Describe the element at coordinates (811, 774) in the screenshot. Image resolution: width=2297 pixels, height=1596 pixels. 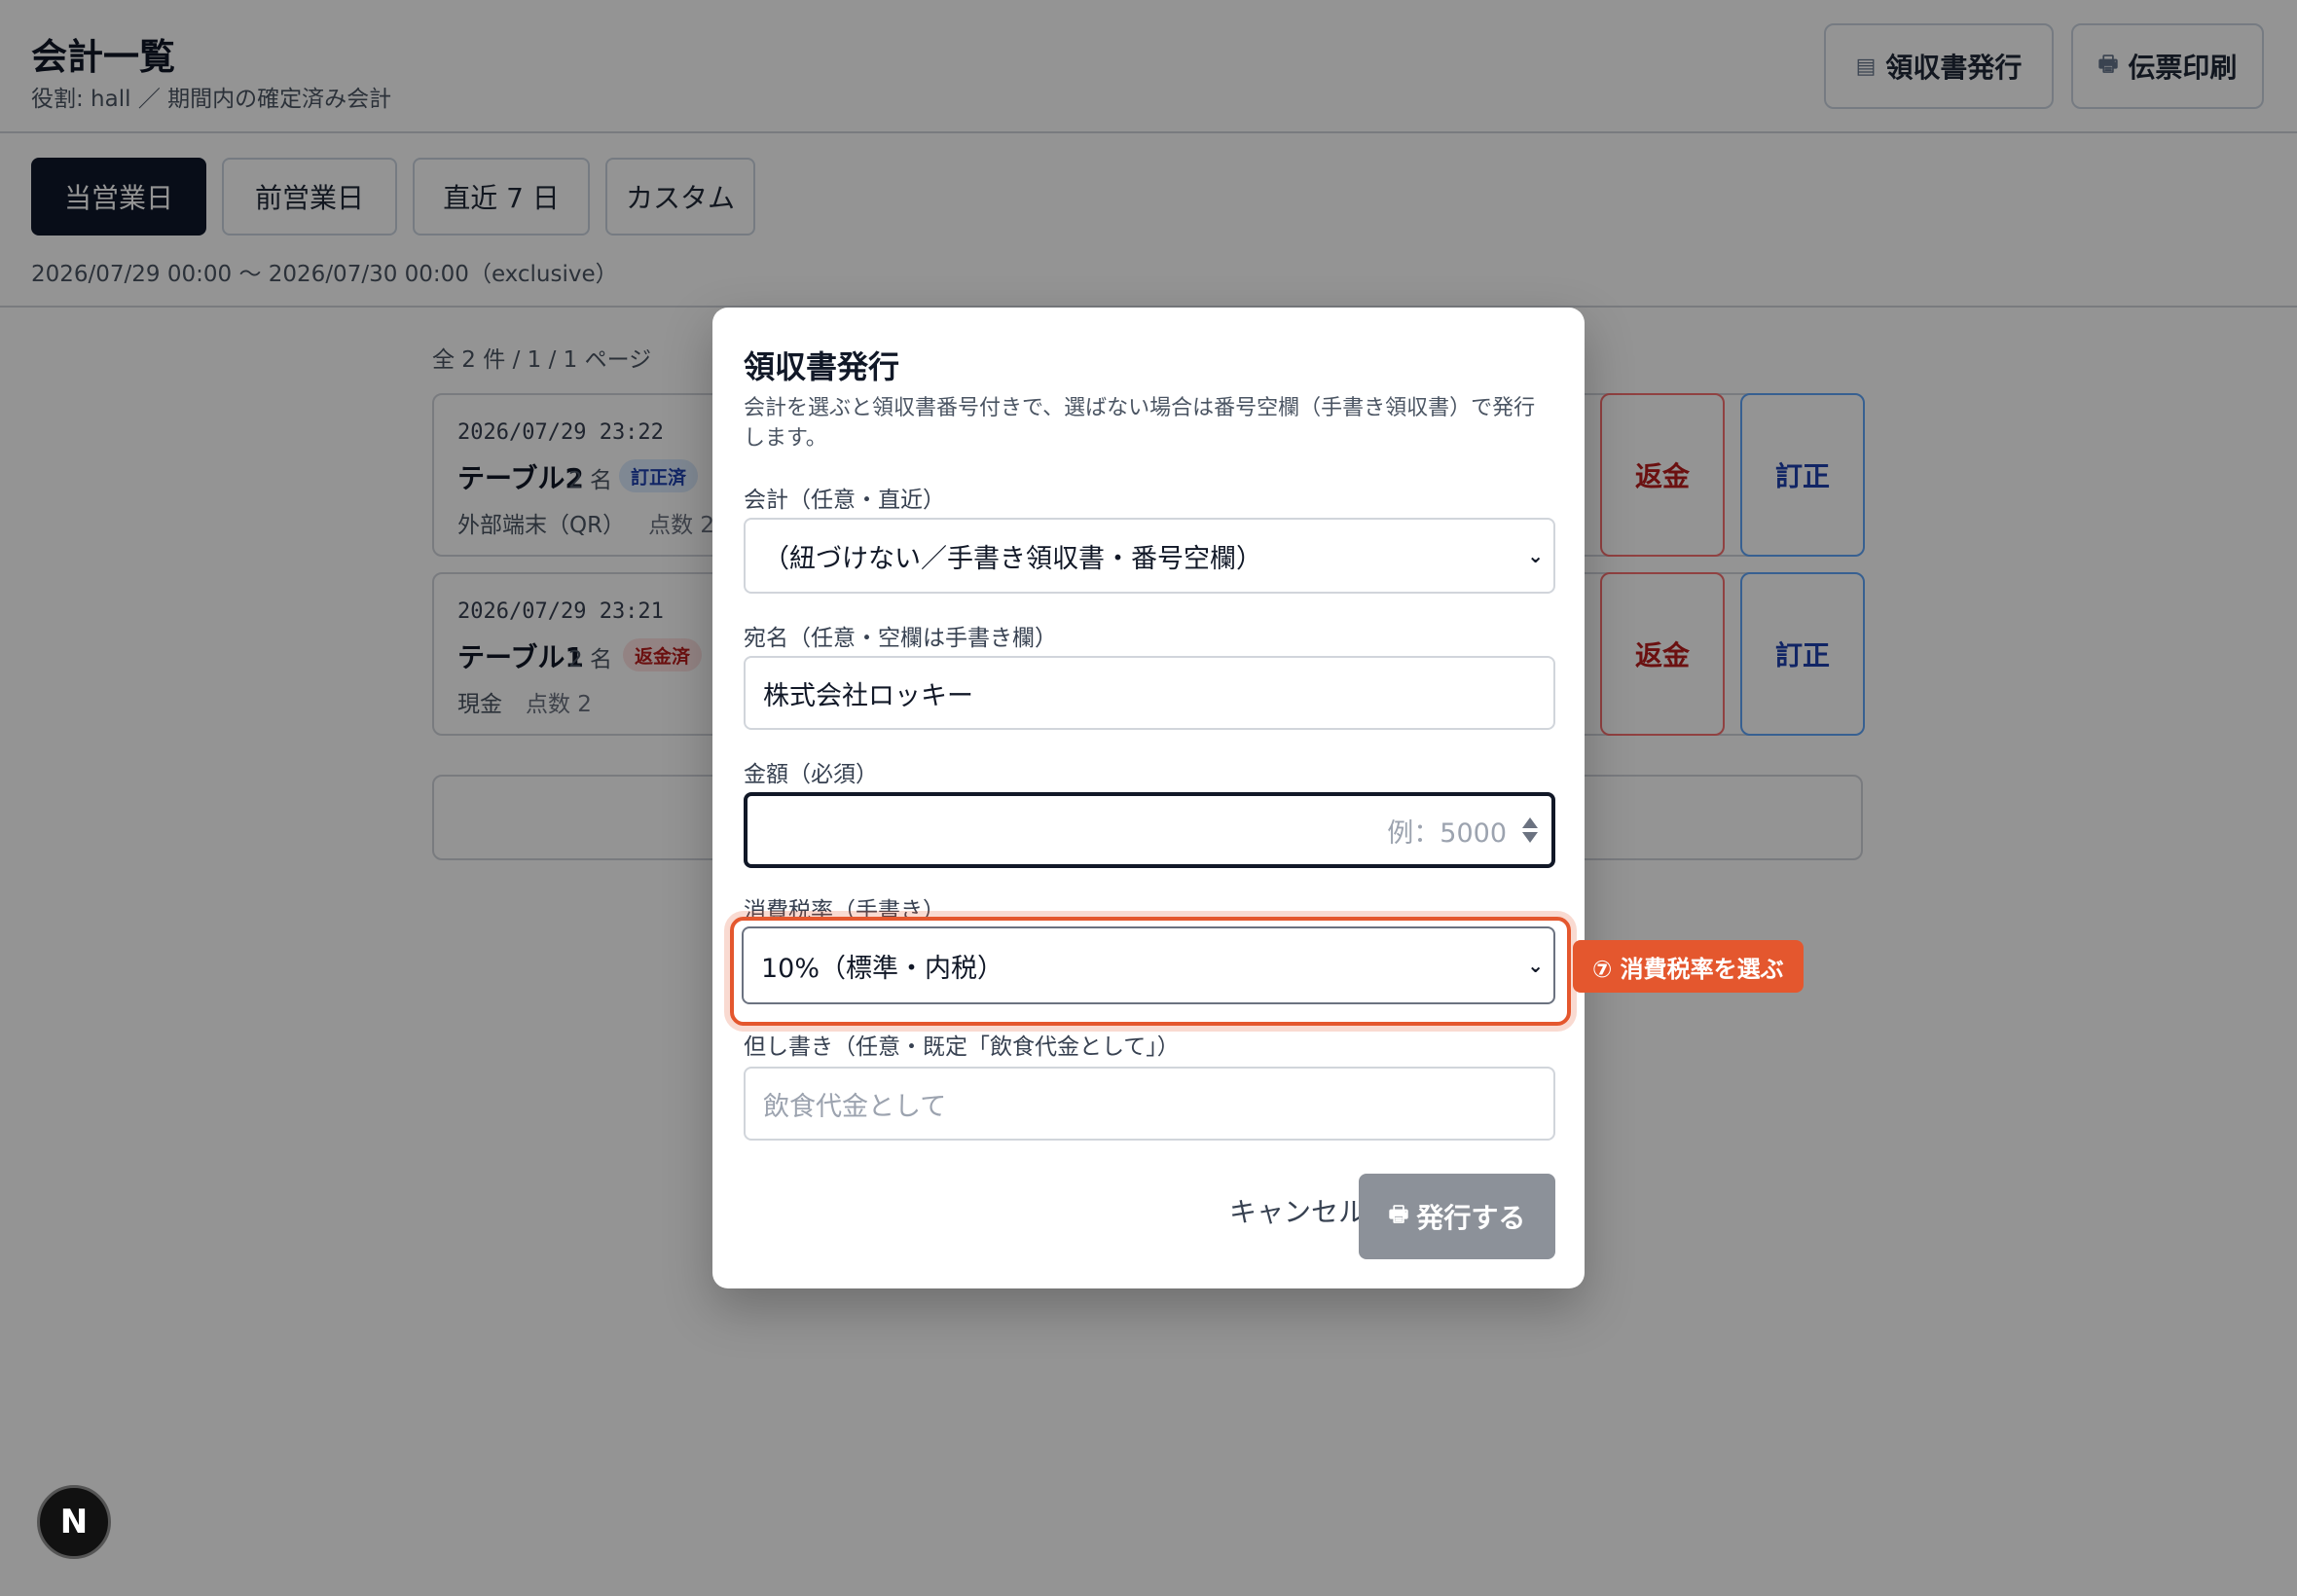
I see `amount-label: 金額（必須）` at that location.